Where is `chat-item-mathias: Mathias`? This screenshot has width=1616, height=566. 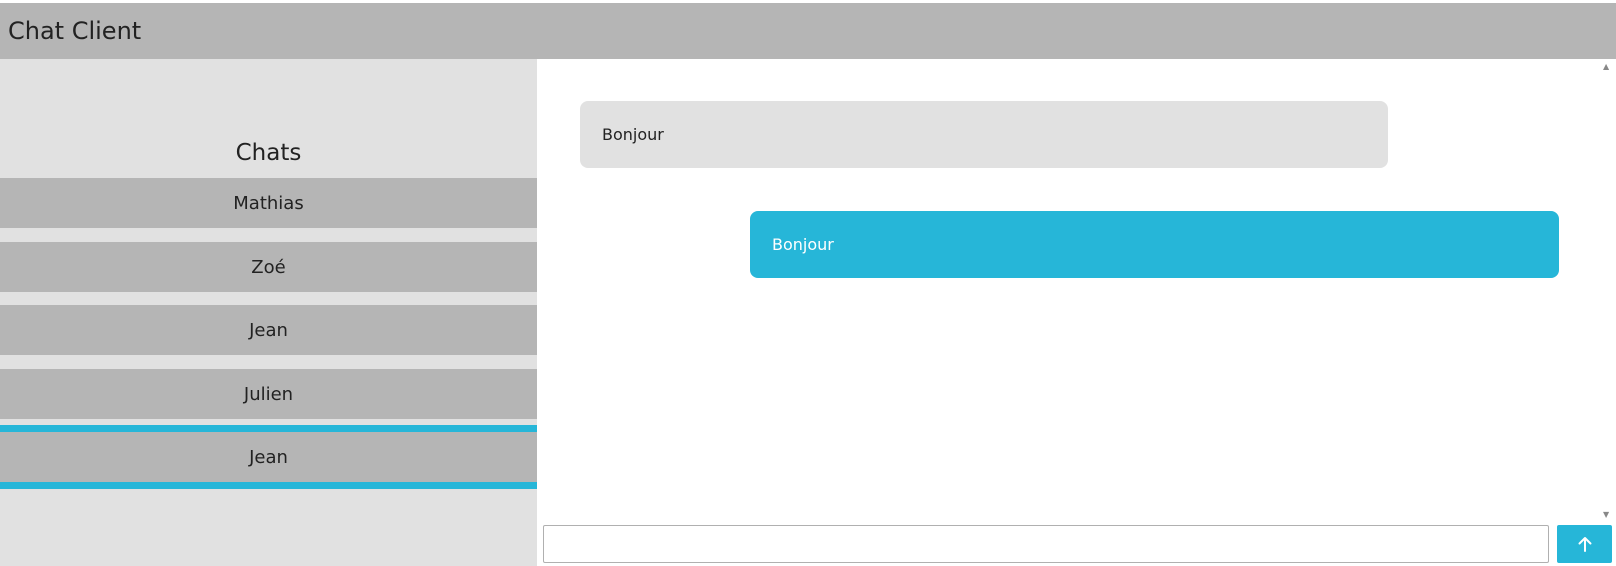
chat-item-mathias: Mathias is located at coordinates (268, 203).